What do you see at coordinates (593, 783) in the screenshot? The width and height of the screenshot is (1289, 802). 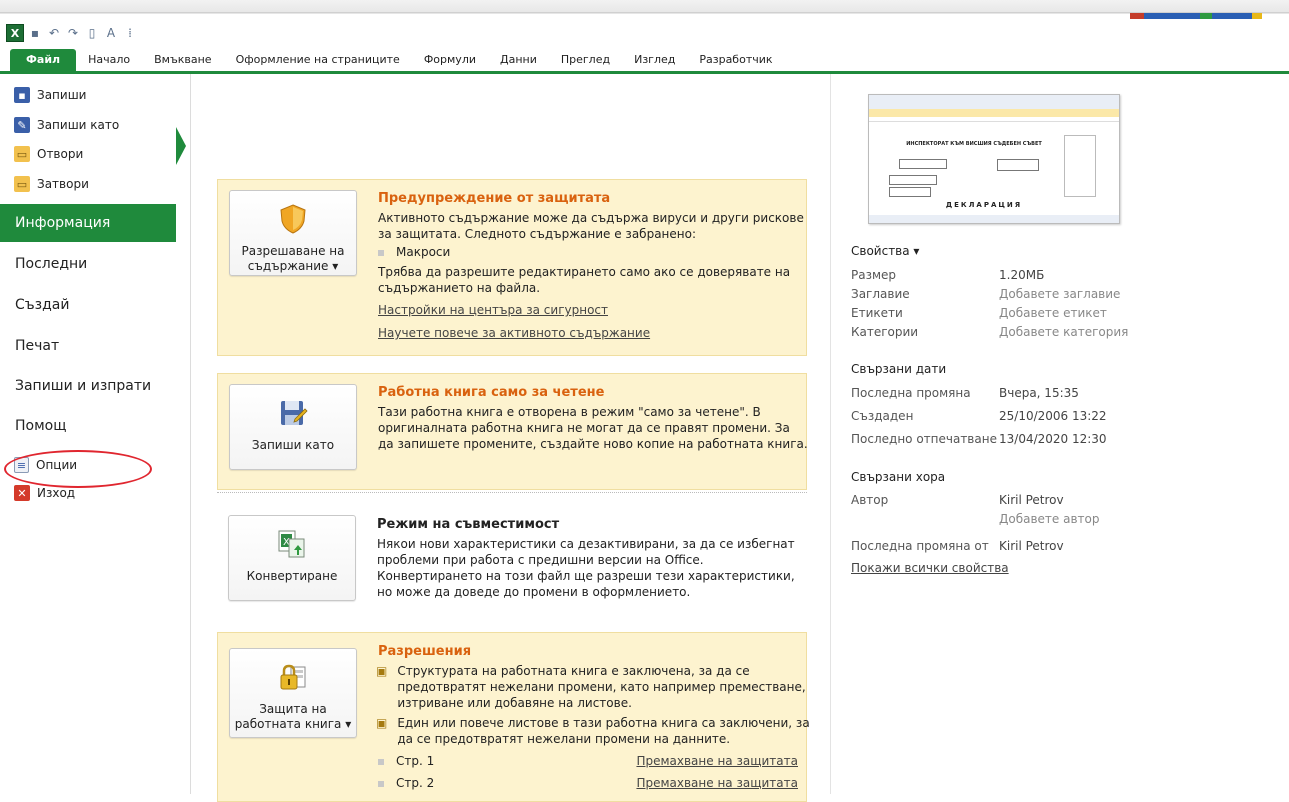 I see `sheet-row-2: Стр. 2 Премахване на защитата` at bounding box center [593, 783].